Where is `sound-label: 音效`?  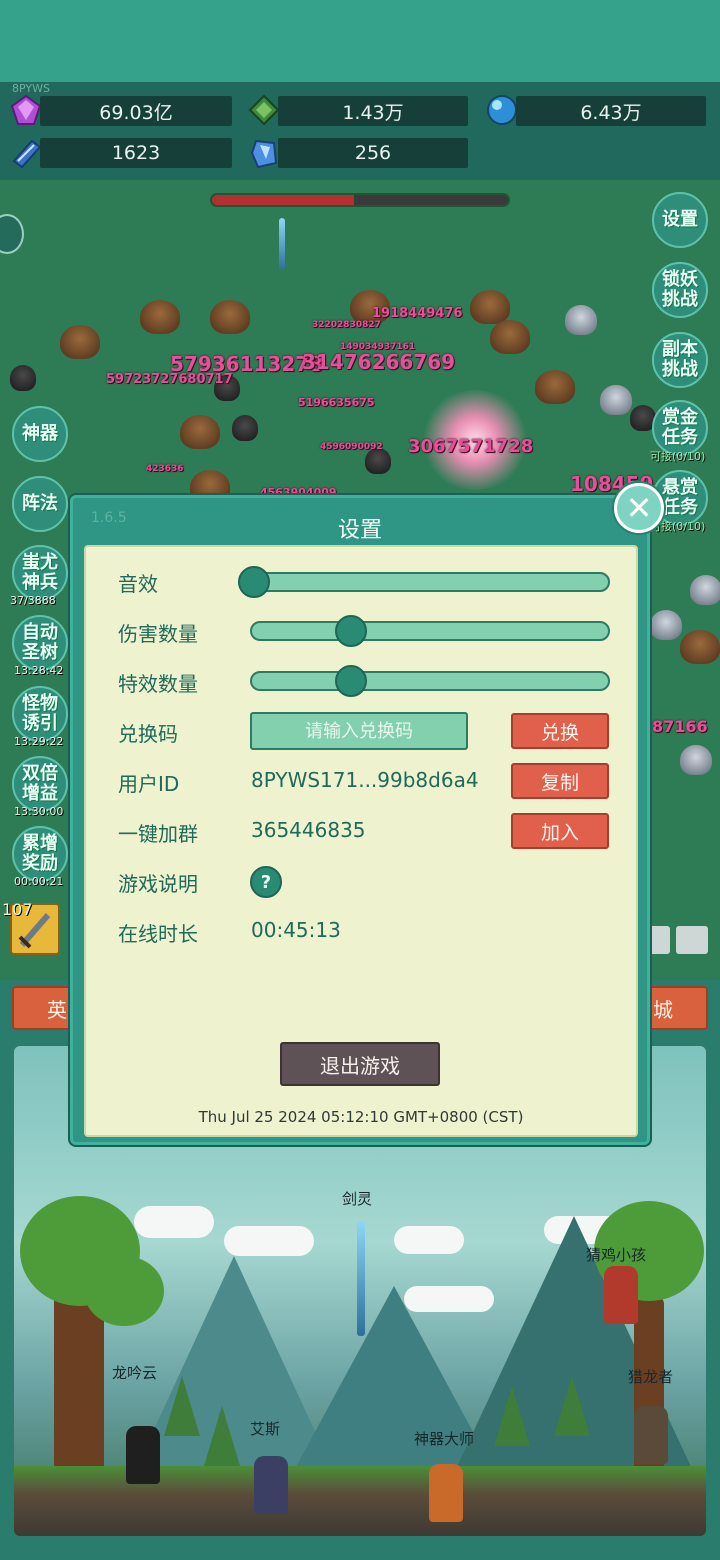
sound-label: 音效 is located at coordinates (138, 584).